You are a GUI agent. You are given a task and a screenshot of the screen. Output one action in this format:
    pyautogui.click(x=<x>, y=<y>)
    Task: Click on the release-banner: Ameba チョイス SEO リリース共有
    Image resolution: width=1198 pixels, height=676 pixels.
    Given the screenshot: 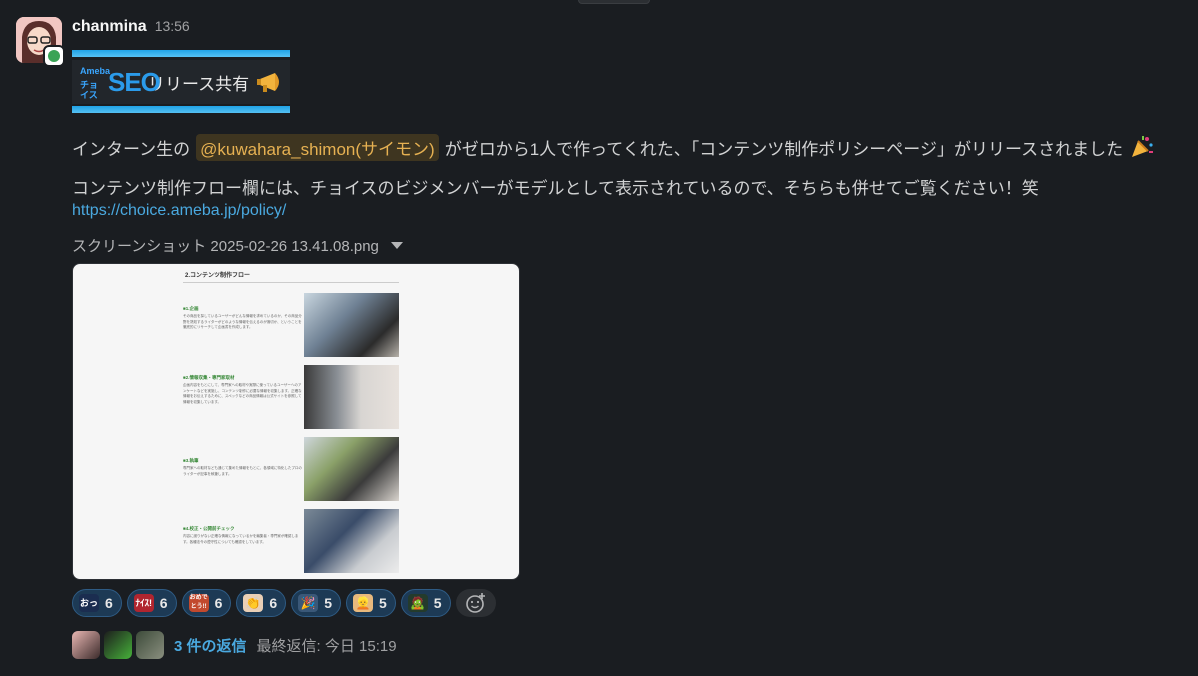 What is the action you would take?
    pyautogui.click(x=181, y=82)
    